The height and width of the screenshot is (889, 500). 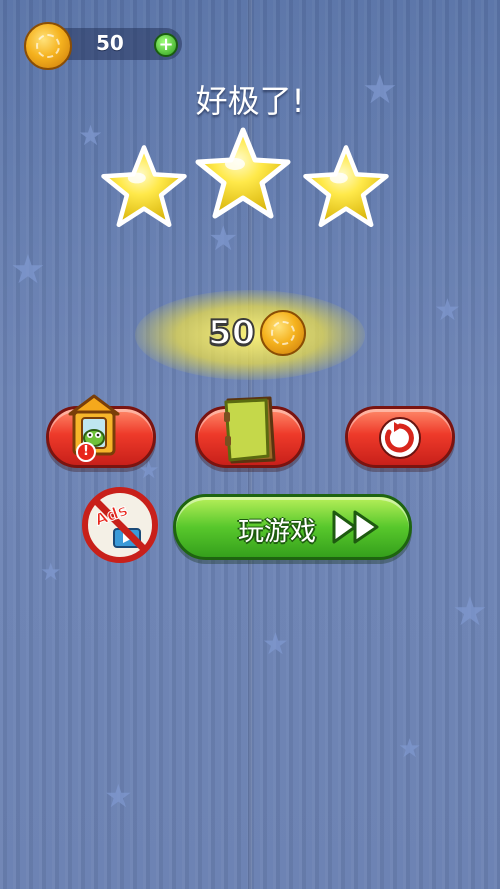 I want to click on coin-count: 50, so click(x=110, y=43).